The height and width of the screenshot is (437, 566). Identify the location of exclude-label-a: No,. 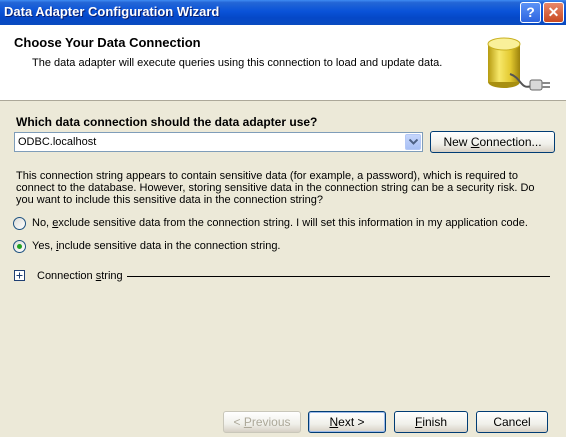
(42, 223).